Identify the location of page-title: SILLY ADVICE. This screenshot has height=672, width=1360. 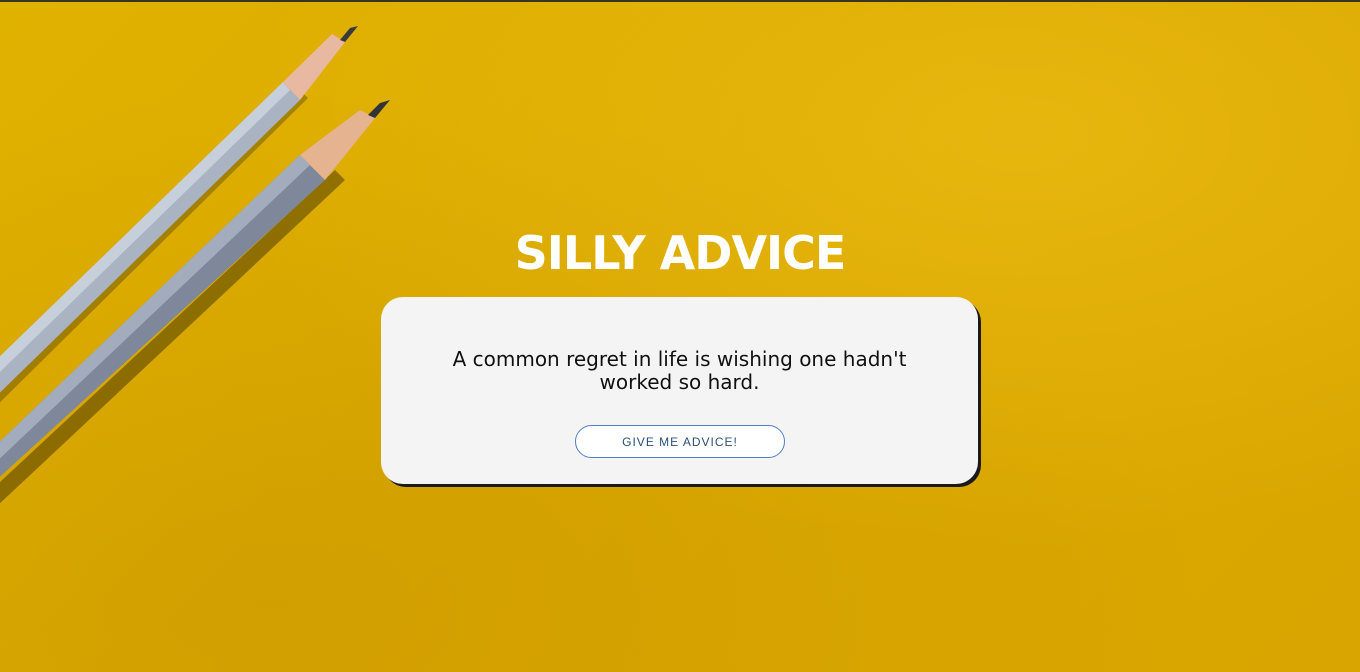
(680, 253).